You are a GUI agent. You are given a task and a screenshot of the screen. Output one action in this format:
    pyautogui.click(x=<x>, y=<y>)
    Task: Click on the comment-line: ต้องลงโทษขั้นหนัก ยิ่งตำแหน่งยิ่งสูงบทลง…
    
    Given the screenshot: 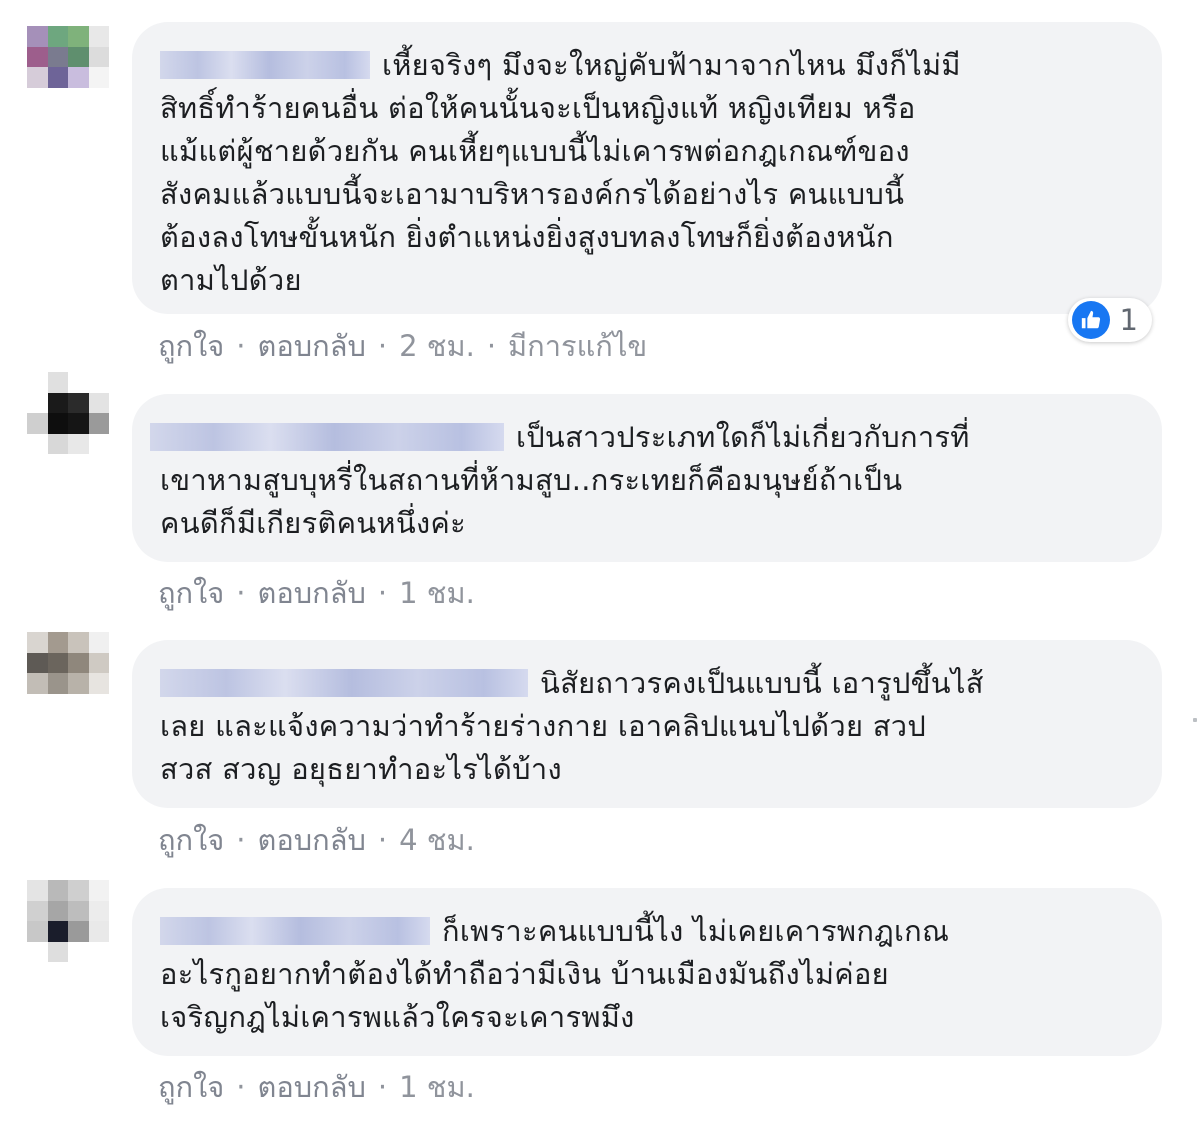 What is the action you would take?
    pyautogui.click(x=527, y=237)
    